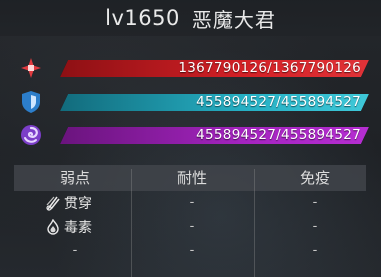  What do you see at coordinates (31, 102) in the screenshot?
I see `shield-icon` at bounding box center [31, 102].